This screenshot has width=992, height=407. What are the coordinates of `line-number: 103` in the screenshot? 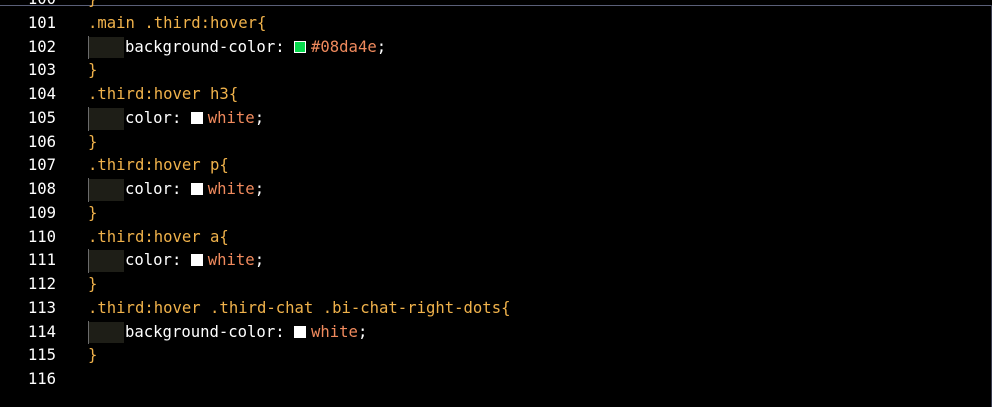 It's located at (41, 70).